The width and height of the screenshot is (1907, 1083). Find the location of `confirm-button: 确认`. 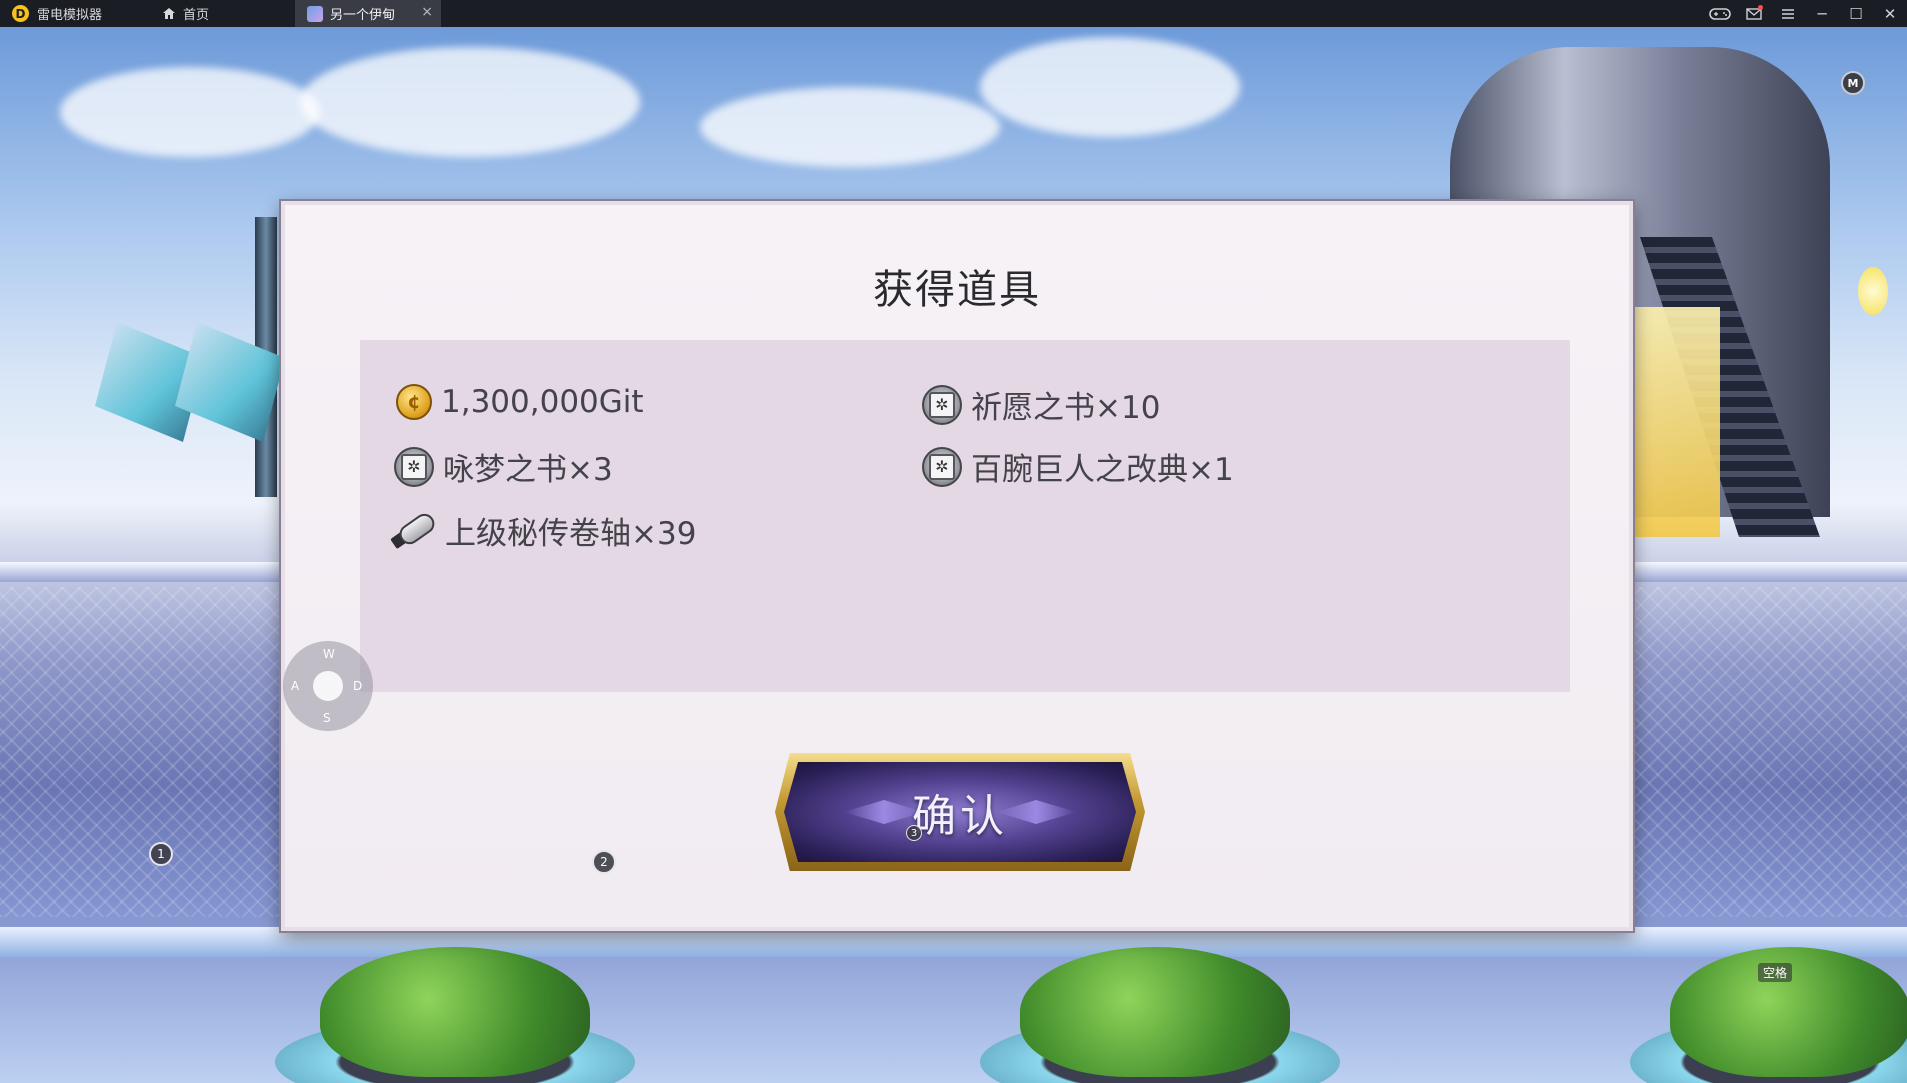

confirm-button: 确认 is located at coordinates (960, 812).